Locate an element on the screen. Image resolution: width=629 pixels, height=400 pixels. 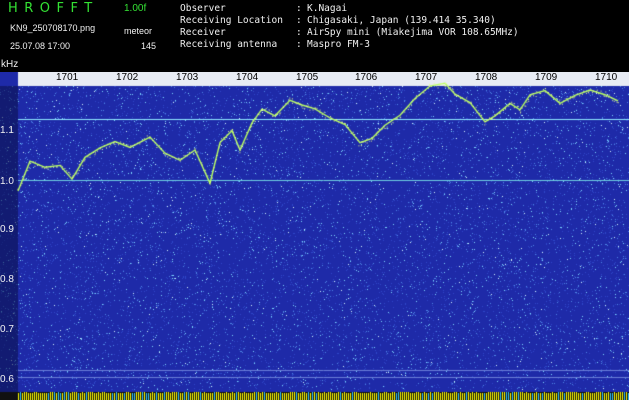
receiver-sep: : is located at coordinates (299, 32).